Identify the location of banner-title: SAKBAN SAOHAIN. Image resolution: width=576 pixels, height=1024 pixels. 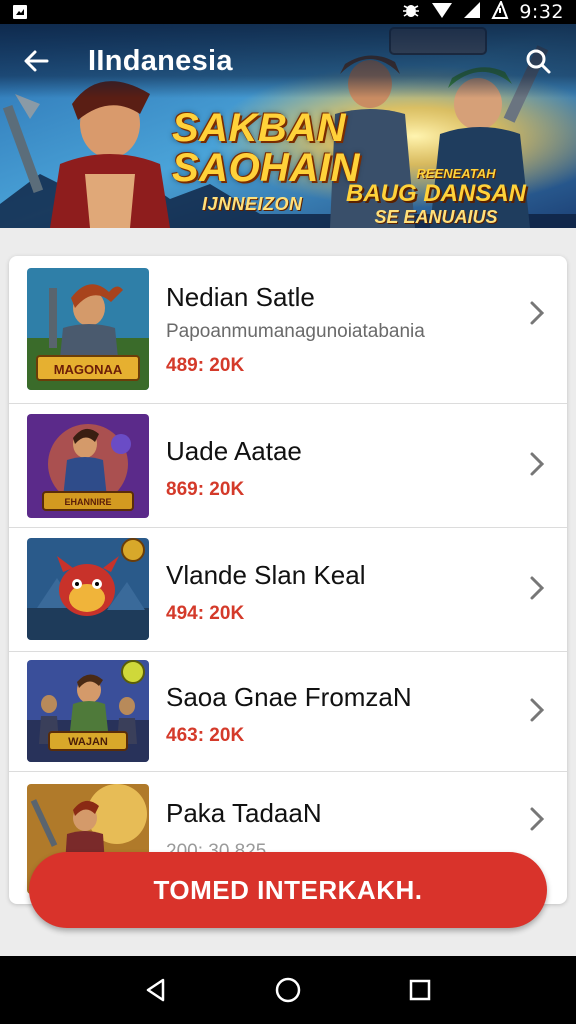
(266, 148).